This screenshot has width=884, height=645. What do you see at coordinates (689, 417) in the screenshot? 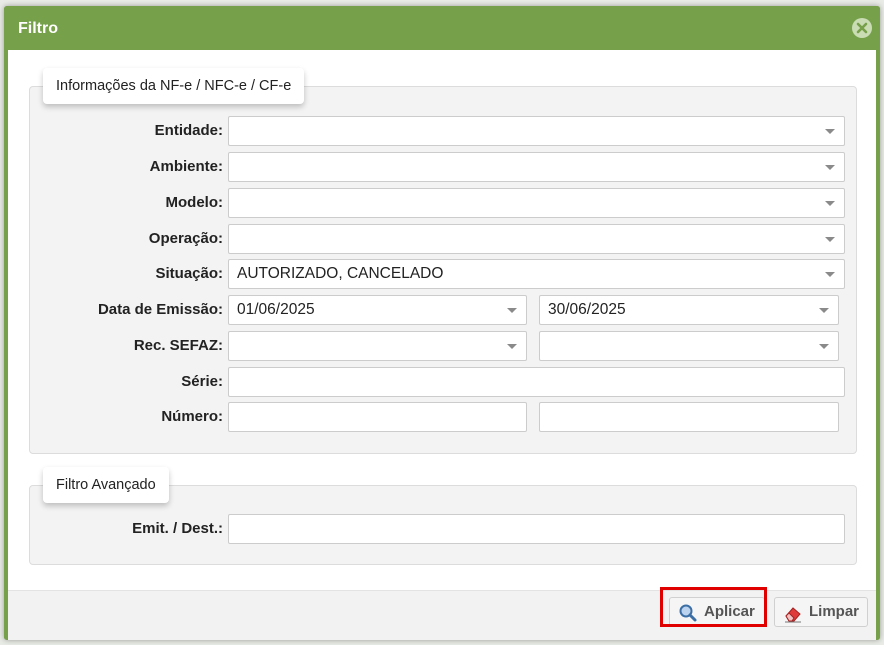
I see `numero-end-input` at bounding box center [689, 417].